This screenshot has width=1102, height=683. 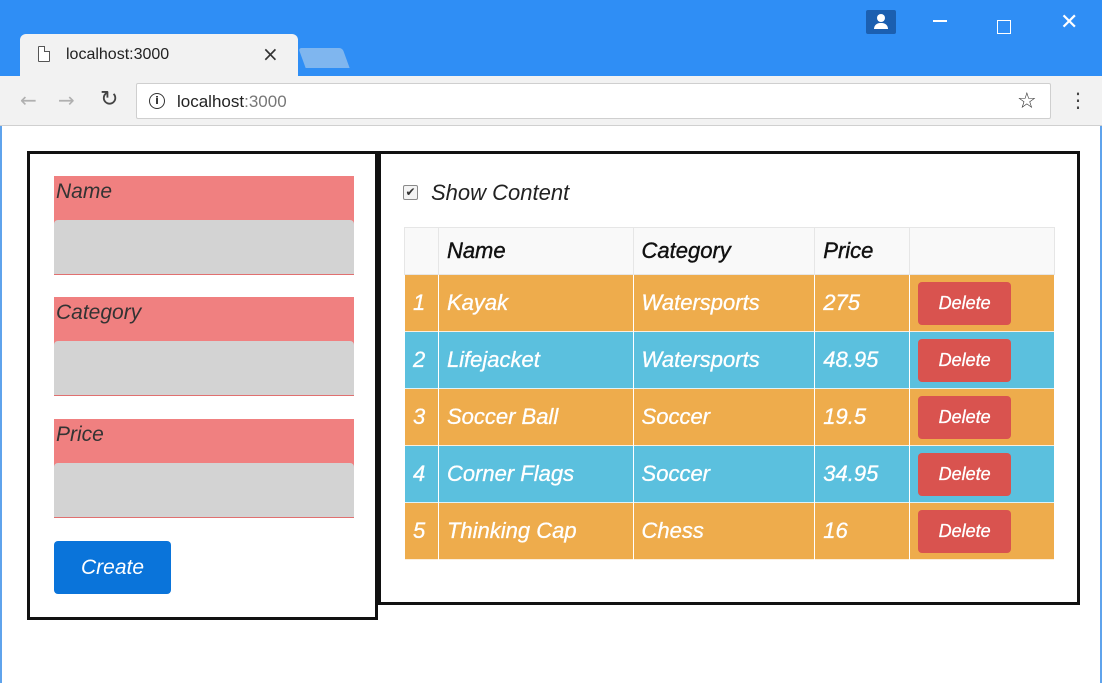 What do you see at coordinates (535, 531) in the screenshot?
I see `row-name: Thinking Cap` at bounding box center [535, 531].